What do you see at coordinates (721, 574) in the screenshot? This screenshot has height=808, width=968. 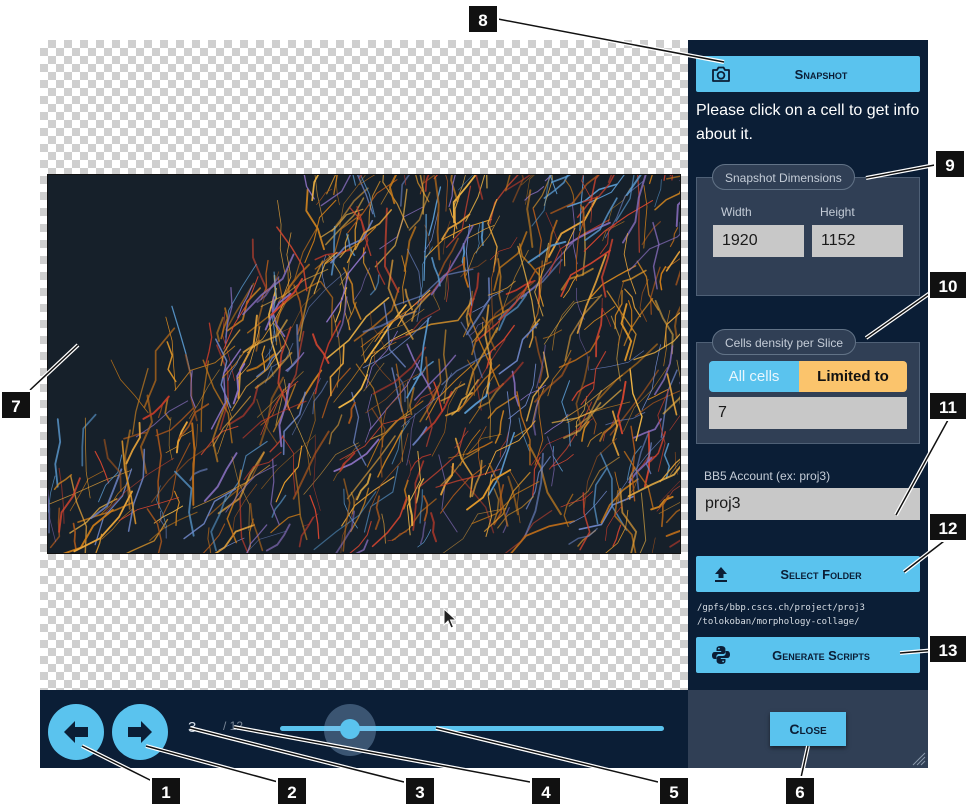 I see `upload-icon` at bounding box center [721, 574].